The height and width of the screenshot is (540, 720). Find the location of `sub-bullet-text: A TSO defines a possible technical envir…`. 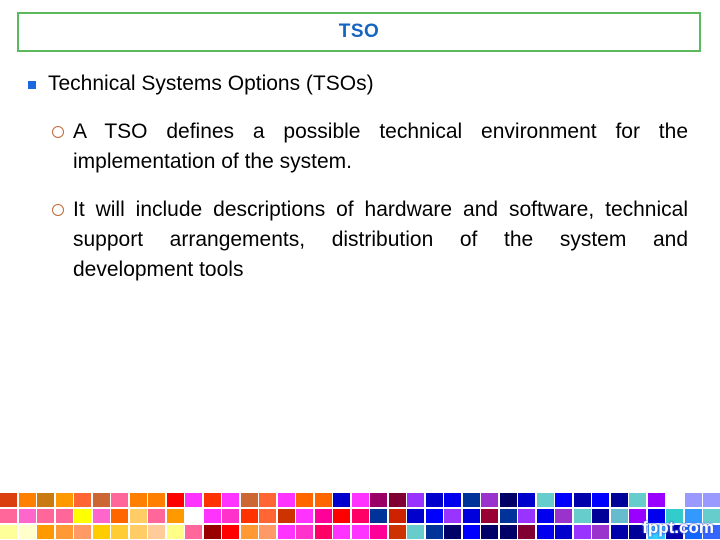

sub-bullet-text: A TSO defines a possible technical envir… is located at coordinates (380, 146).